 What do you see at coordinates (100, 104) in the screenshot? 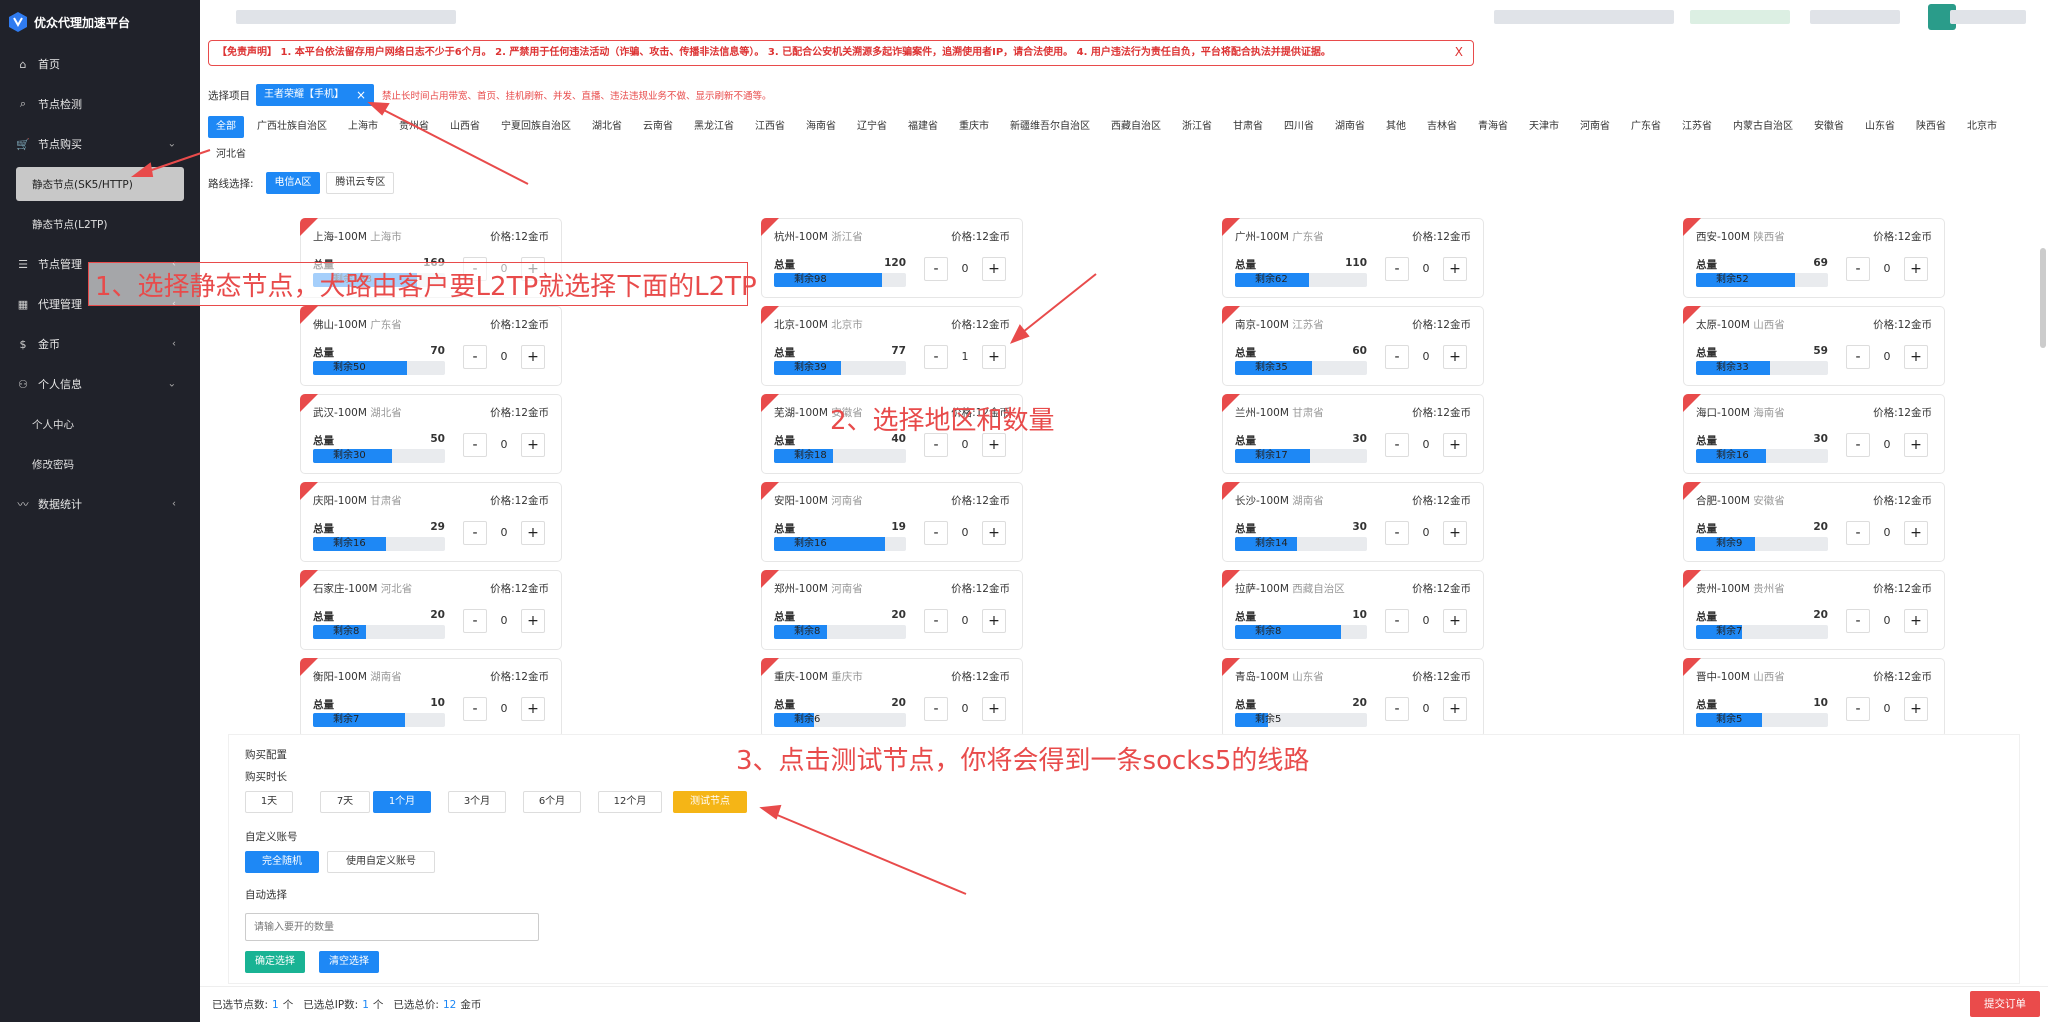
I see `sidebar-item: ⌕ 节点检测` at bounding box center [100, 104].